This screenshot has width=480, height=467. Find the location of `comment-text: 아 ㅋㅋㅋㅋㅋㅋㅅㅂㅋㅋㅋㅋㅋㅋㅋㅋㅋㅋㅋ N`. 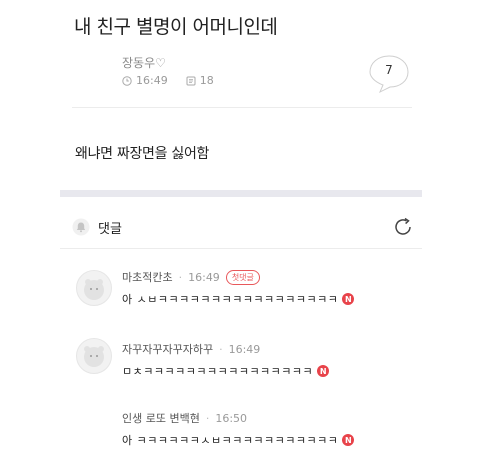

comment-text: 아 ㅋㅋㅋㅋㅋㅋㅅㅂㅋㅋㅋㅋㅋㅋㅋㅋㅋㅋㅋ N is located at coordinates (238, 440).